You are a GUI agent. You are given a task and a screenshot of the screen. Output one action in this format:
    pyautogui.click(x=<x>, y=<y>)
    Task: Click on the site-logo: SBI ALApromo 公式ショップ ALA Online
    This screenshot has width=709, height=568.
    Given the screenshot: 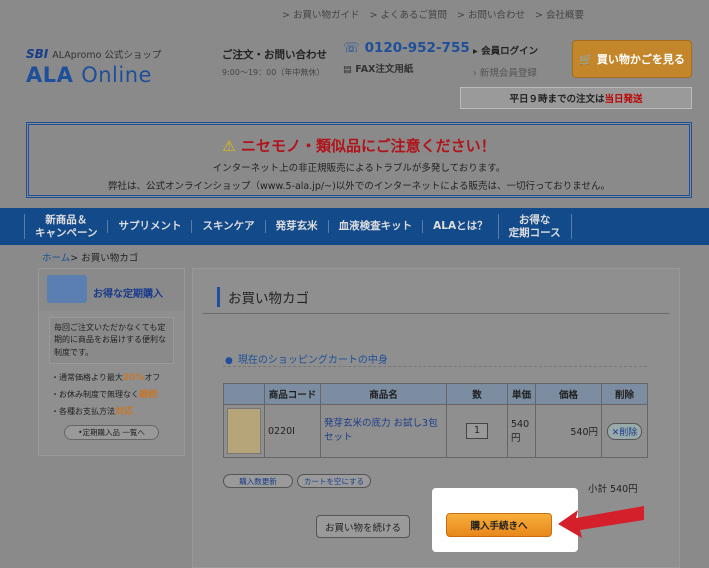 What is the action you would take?
    pyautogui.click(x=93, y=67)
    